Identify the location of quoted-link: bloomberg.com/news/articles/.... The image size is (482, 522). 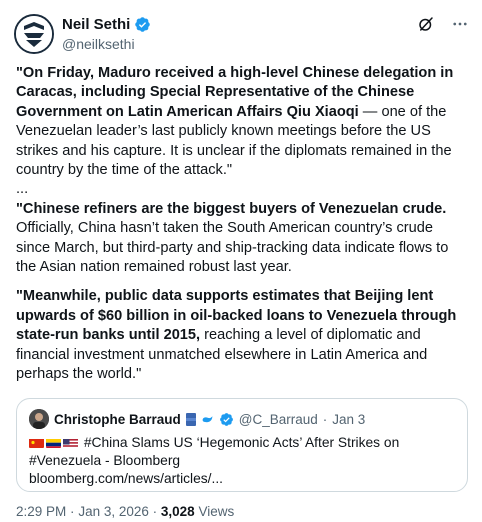
(242, 479).